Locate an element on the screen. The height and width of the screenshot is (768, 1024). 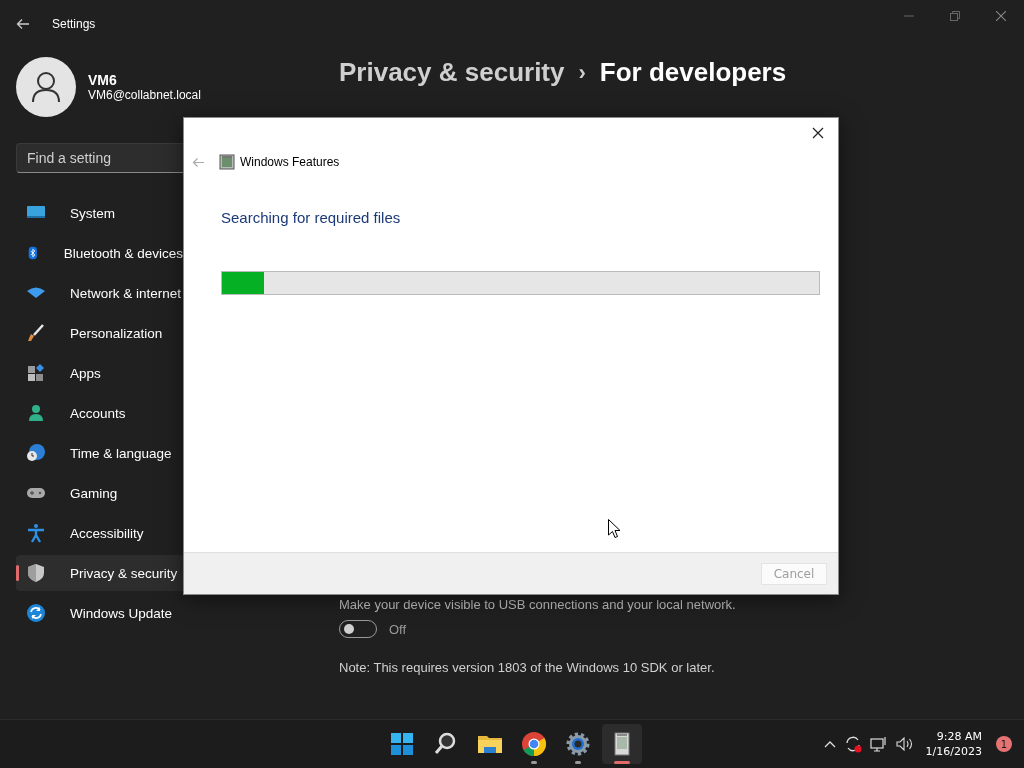
sidebar-item: Privacy & security is located at coordinates (99, 573).